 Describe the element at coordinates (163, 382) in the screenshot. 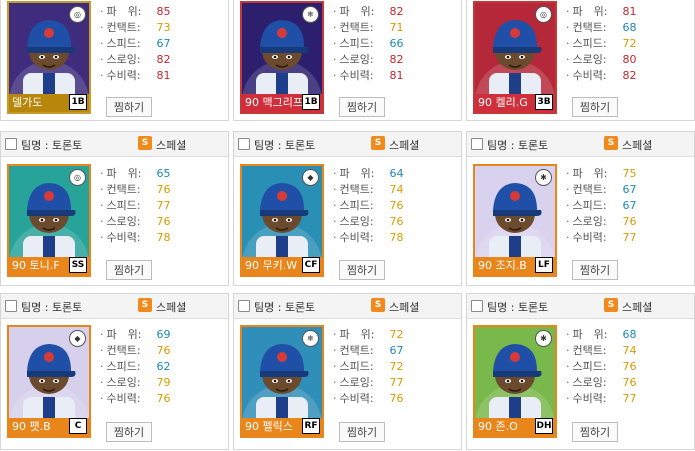

I see `stat-value: 79` at that location.